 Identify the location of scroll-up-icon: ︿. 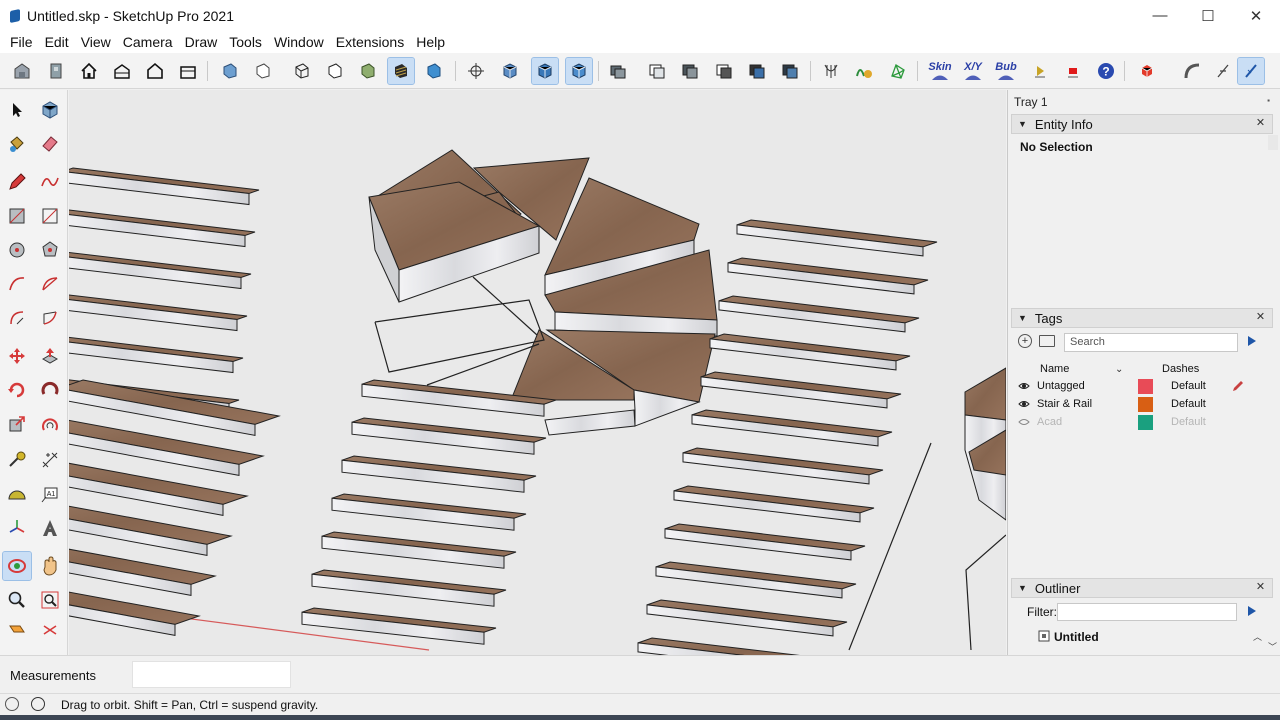
(1257, 636).